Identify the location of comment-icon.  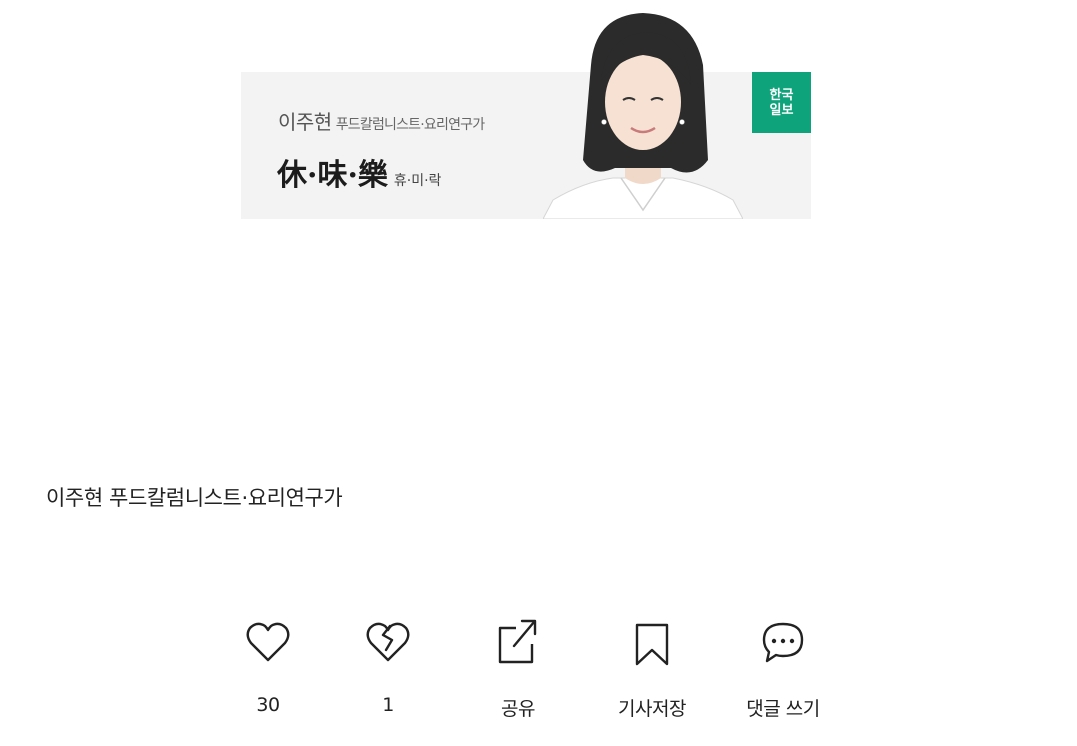
(783, 642).